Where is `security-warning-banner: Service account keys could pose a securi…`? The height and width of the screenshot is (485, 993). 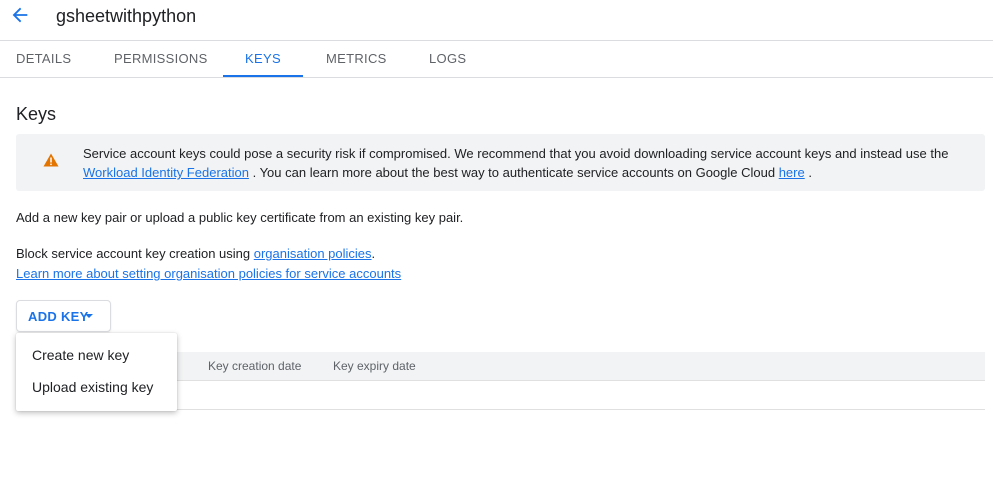 security-warning-banner: Service account keys could pose a securi… is located at coordinates (500, 162).